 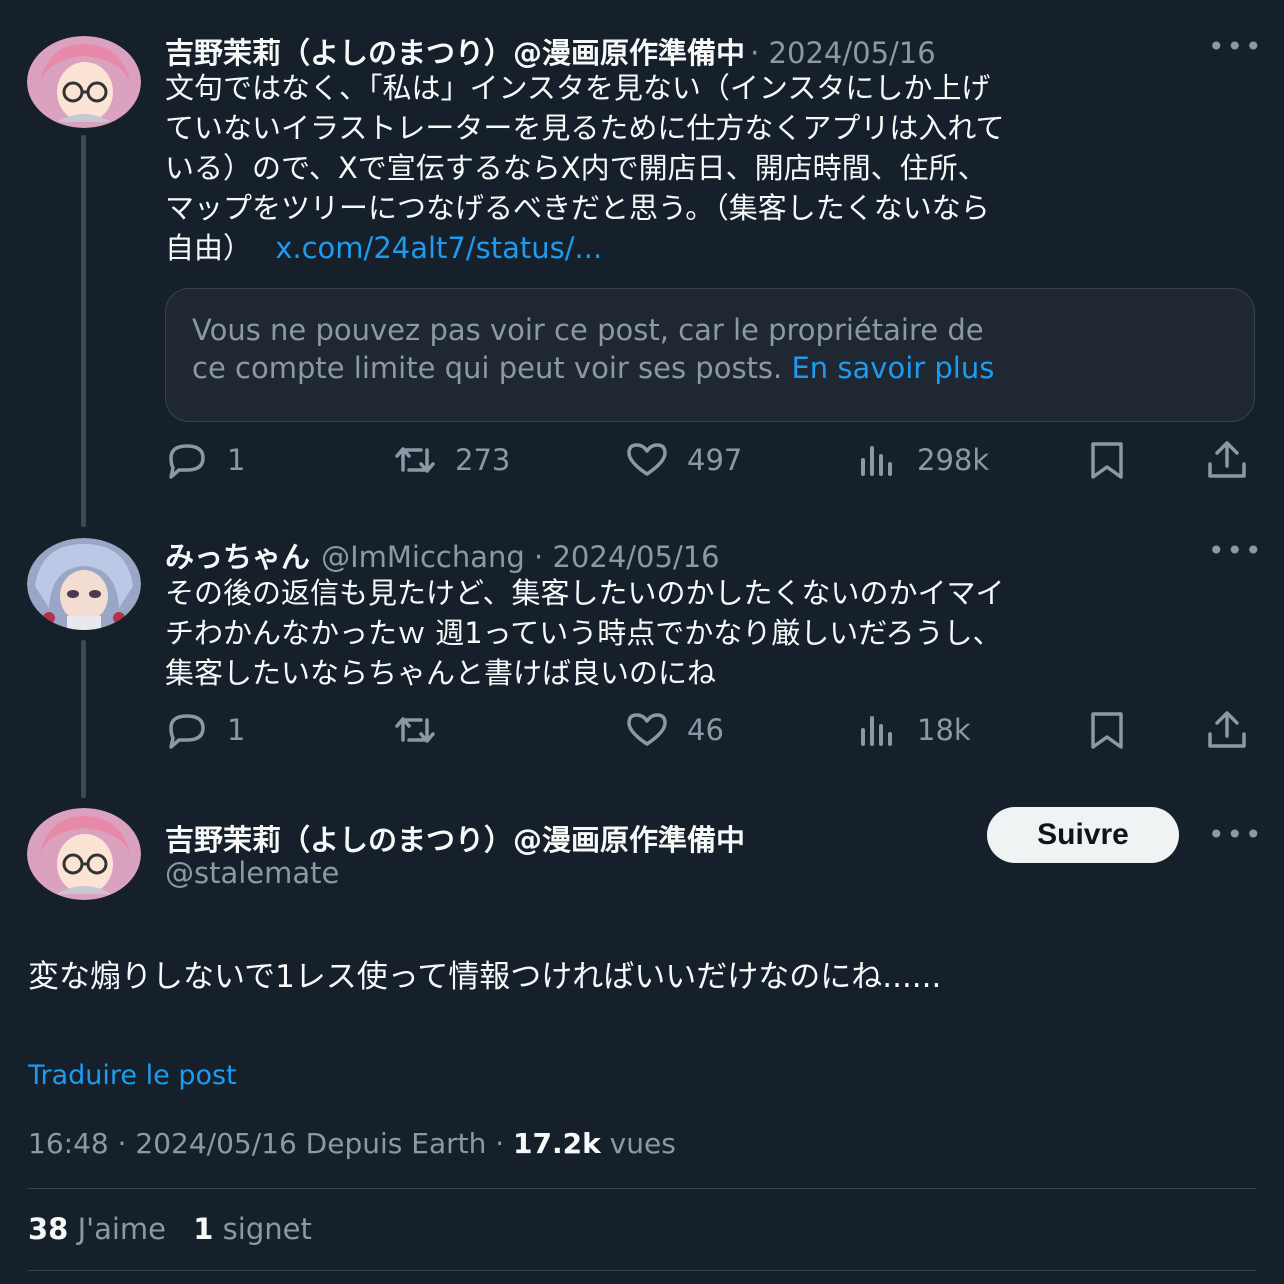 What do you see at coordinates (683, 460) in the screenshot?
I see `like-button: 497` at bounding box center [683, 460].